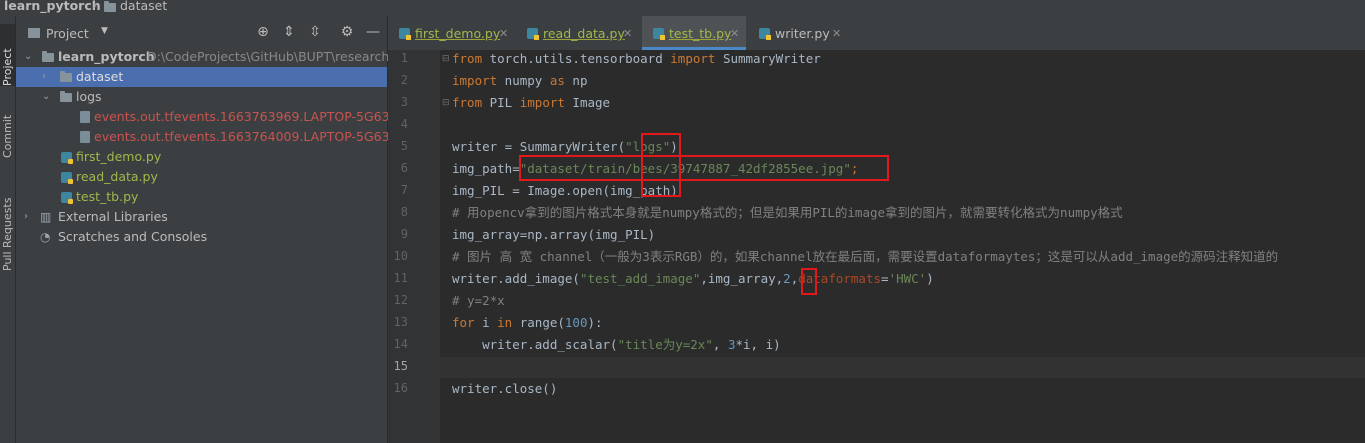  What do you see at coordinates (404, 80) in the screenshot?
I see `line-number: 2` at bounding box center [404, 80].